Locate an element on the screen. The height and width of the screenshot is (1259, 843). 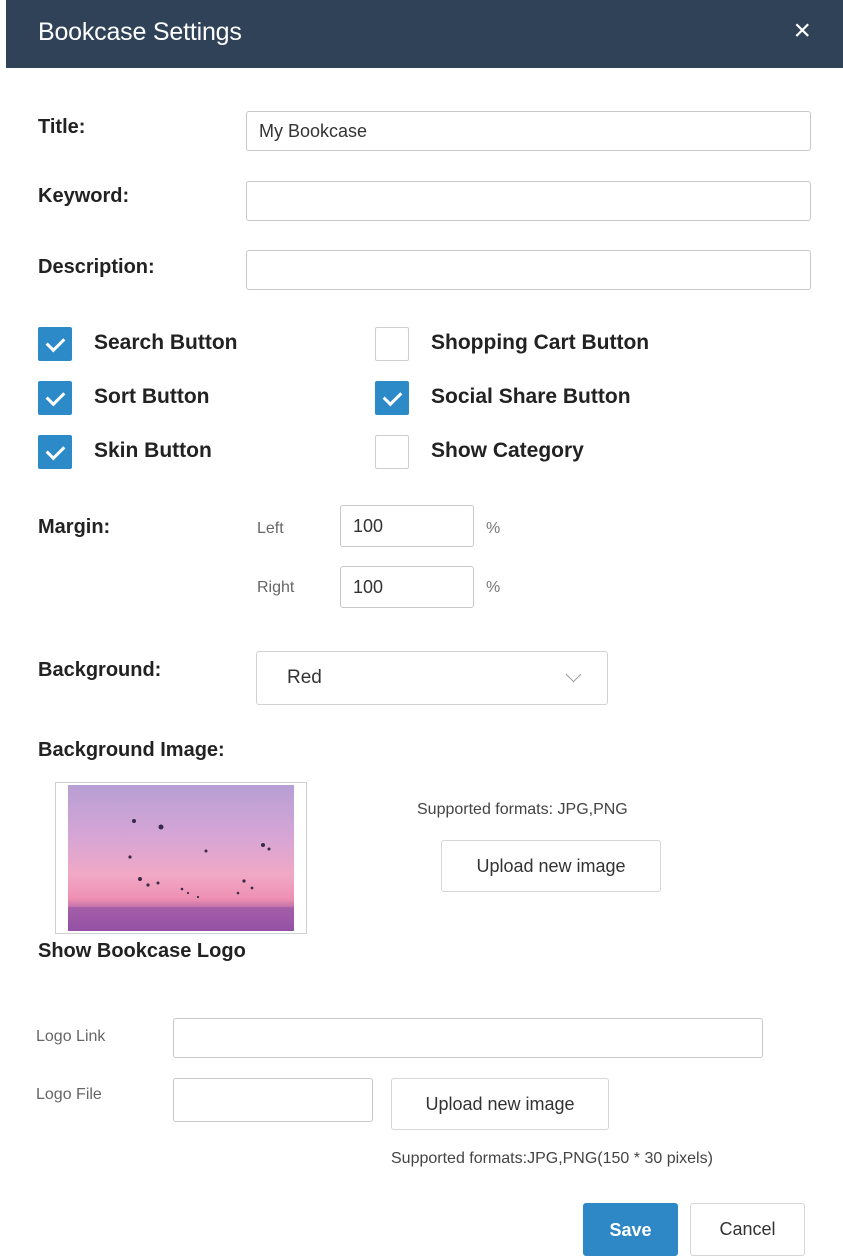
background-select: Red is located at coordinates (432, 678).